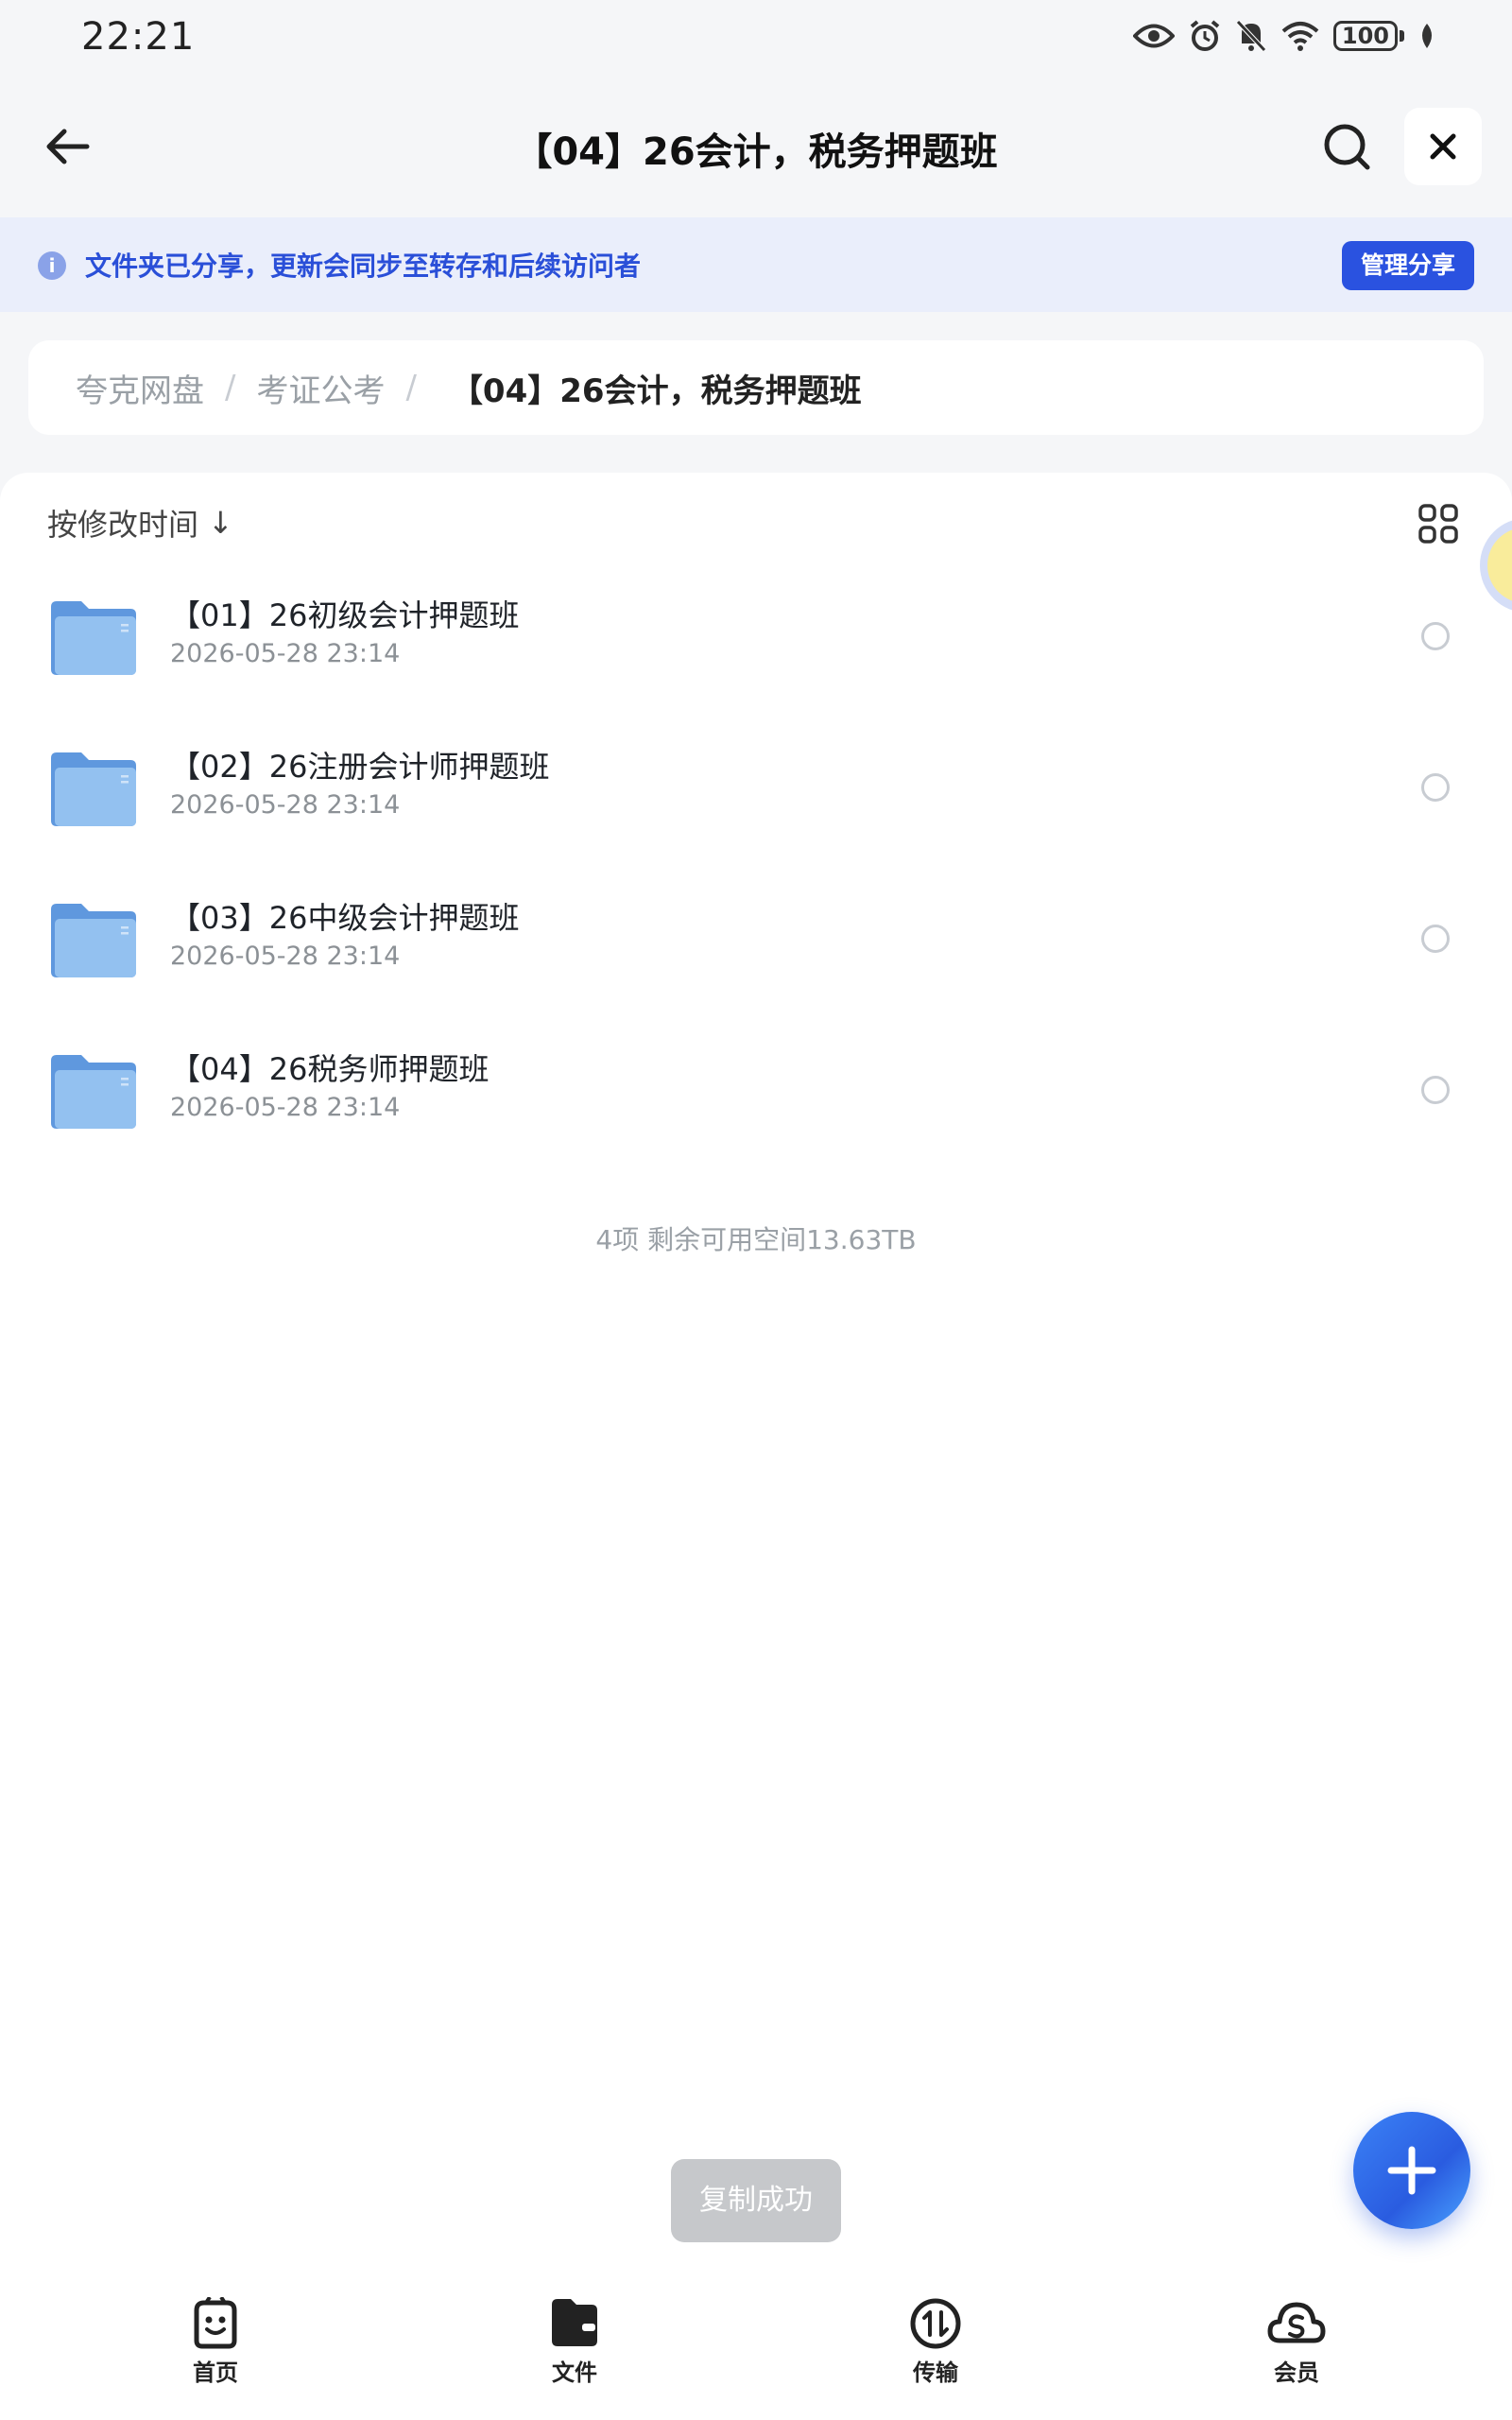 This screenshot has height=2420, width=1512. What do you see at coordinates (756, 1239) in the screenshot?
I see `storage-summary: 4项 剩余可用空间13.63TB` at bounding box center [756, 1239].